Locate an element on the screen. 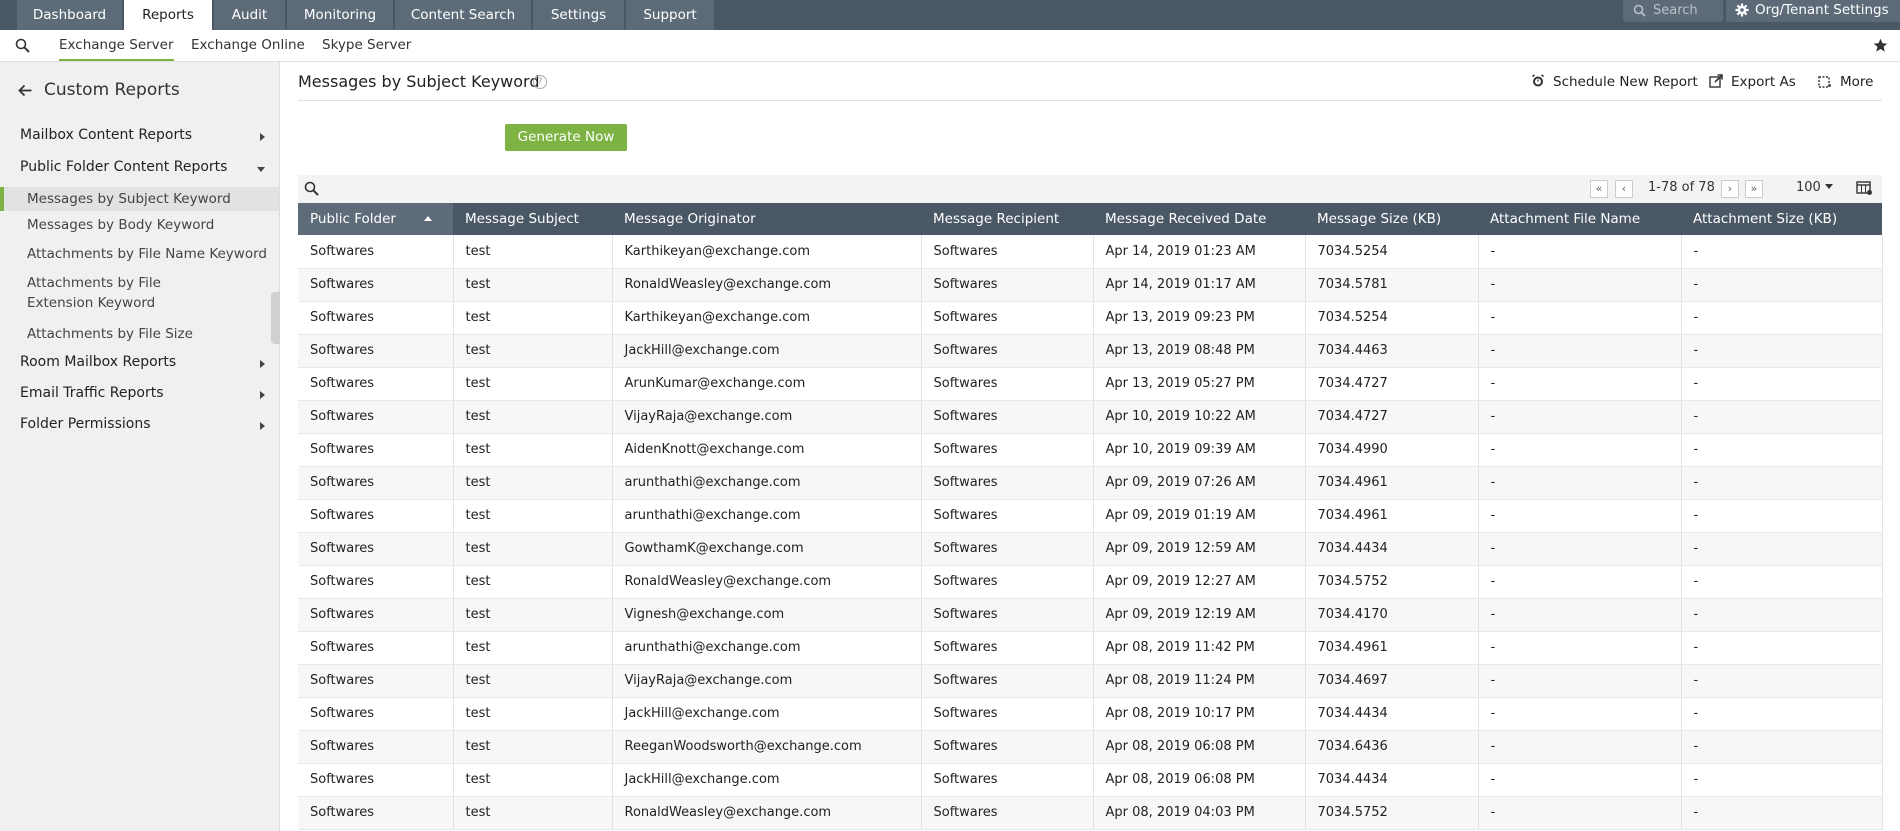 The image size is (1900, 831). subtab-skype-server: Skype Server is located at coordinates (366, 45).